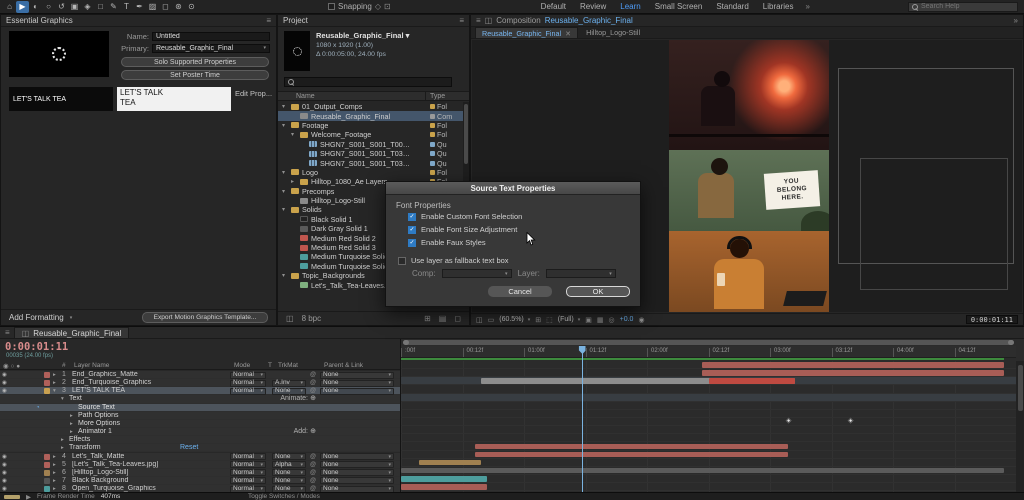  I want to click on viewer-tab-reusable-graphic-final: Reusable_Graphic_Final ✕, so click(527, 32).